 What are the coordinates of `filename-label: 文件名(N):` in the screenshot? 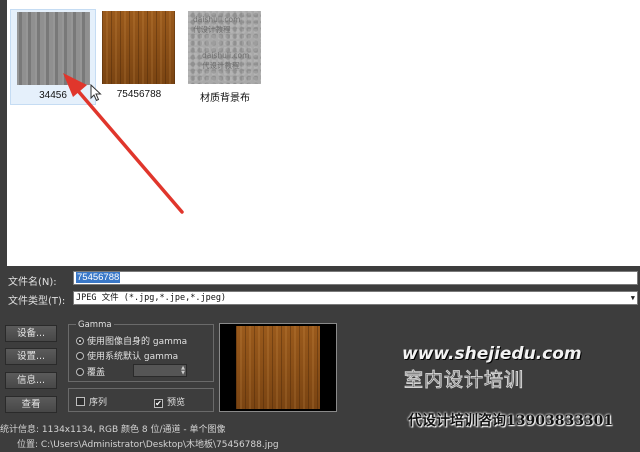 It's located at (32, 282).